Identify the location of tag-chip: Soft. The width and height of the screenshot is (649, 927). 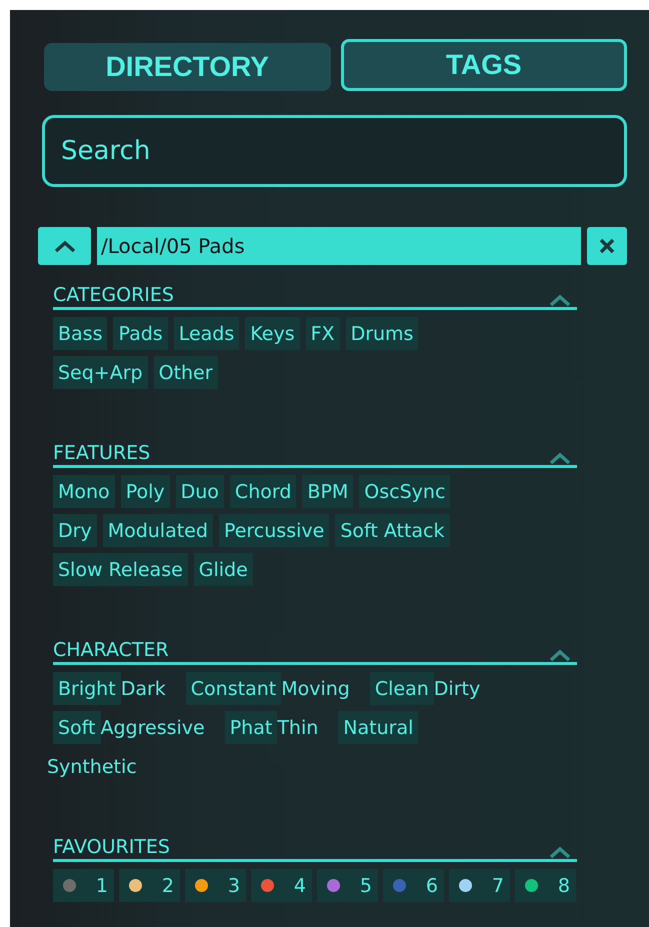
(76, 727).